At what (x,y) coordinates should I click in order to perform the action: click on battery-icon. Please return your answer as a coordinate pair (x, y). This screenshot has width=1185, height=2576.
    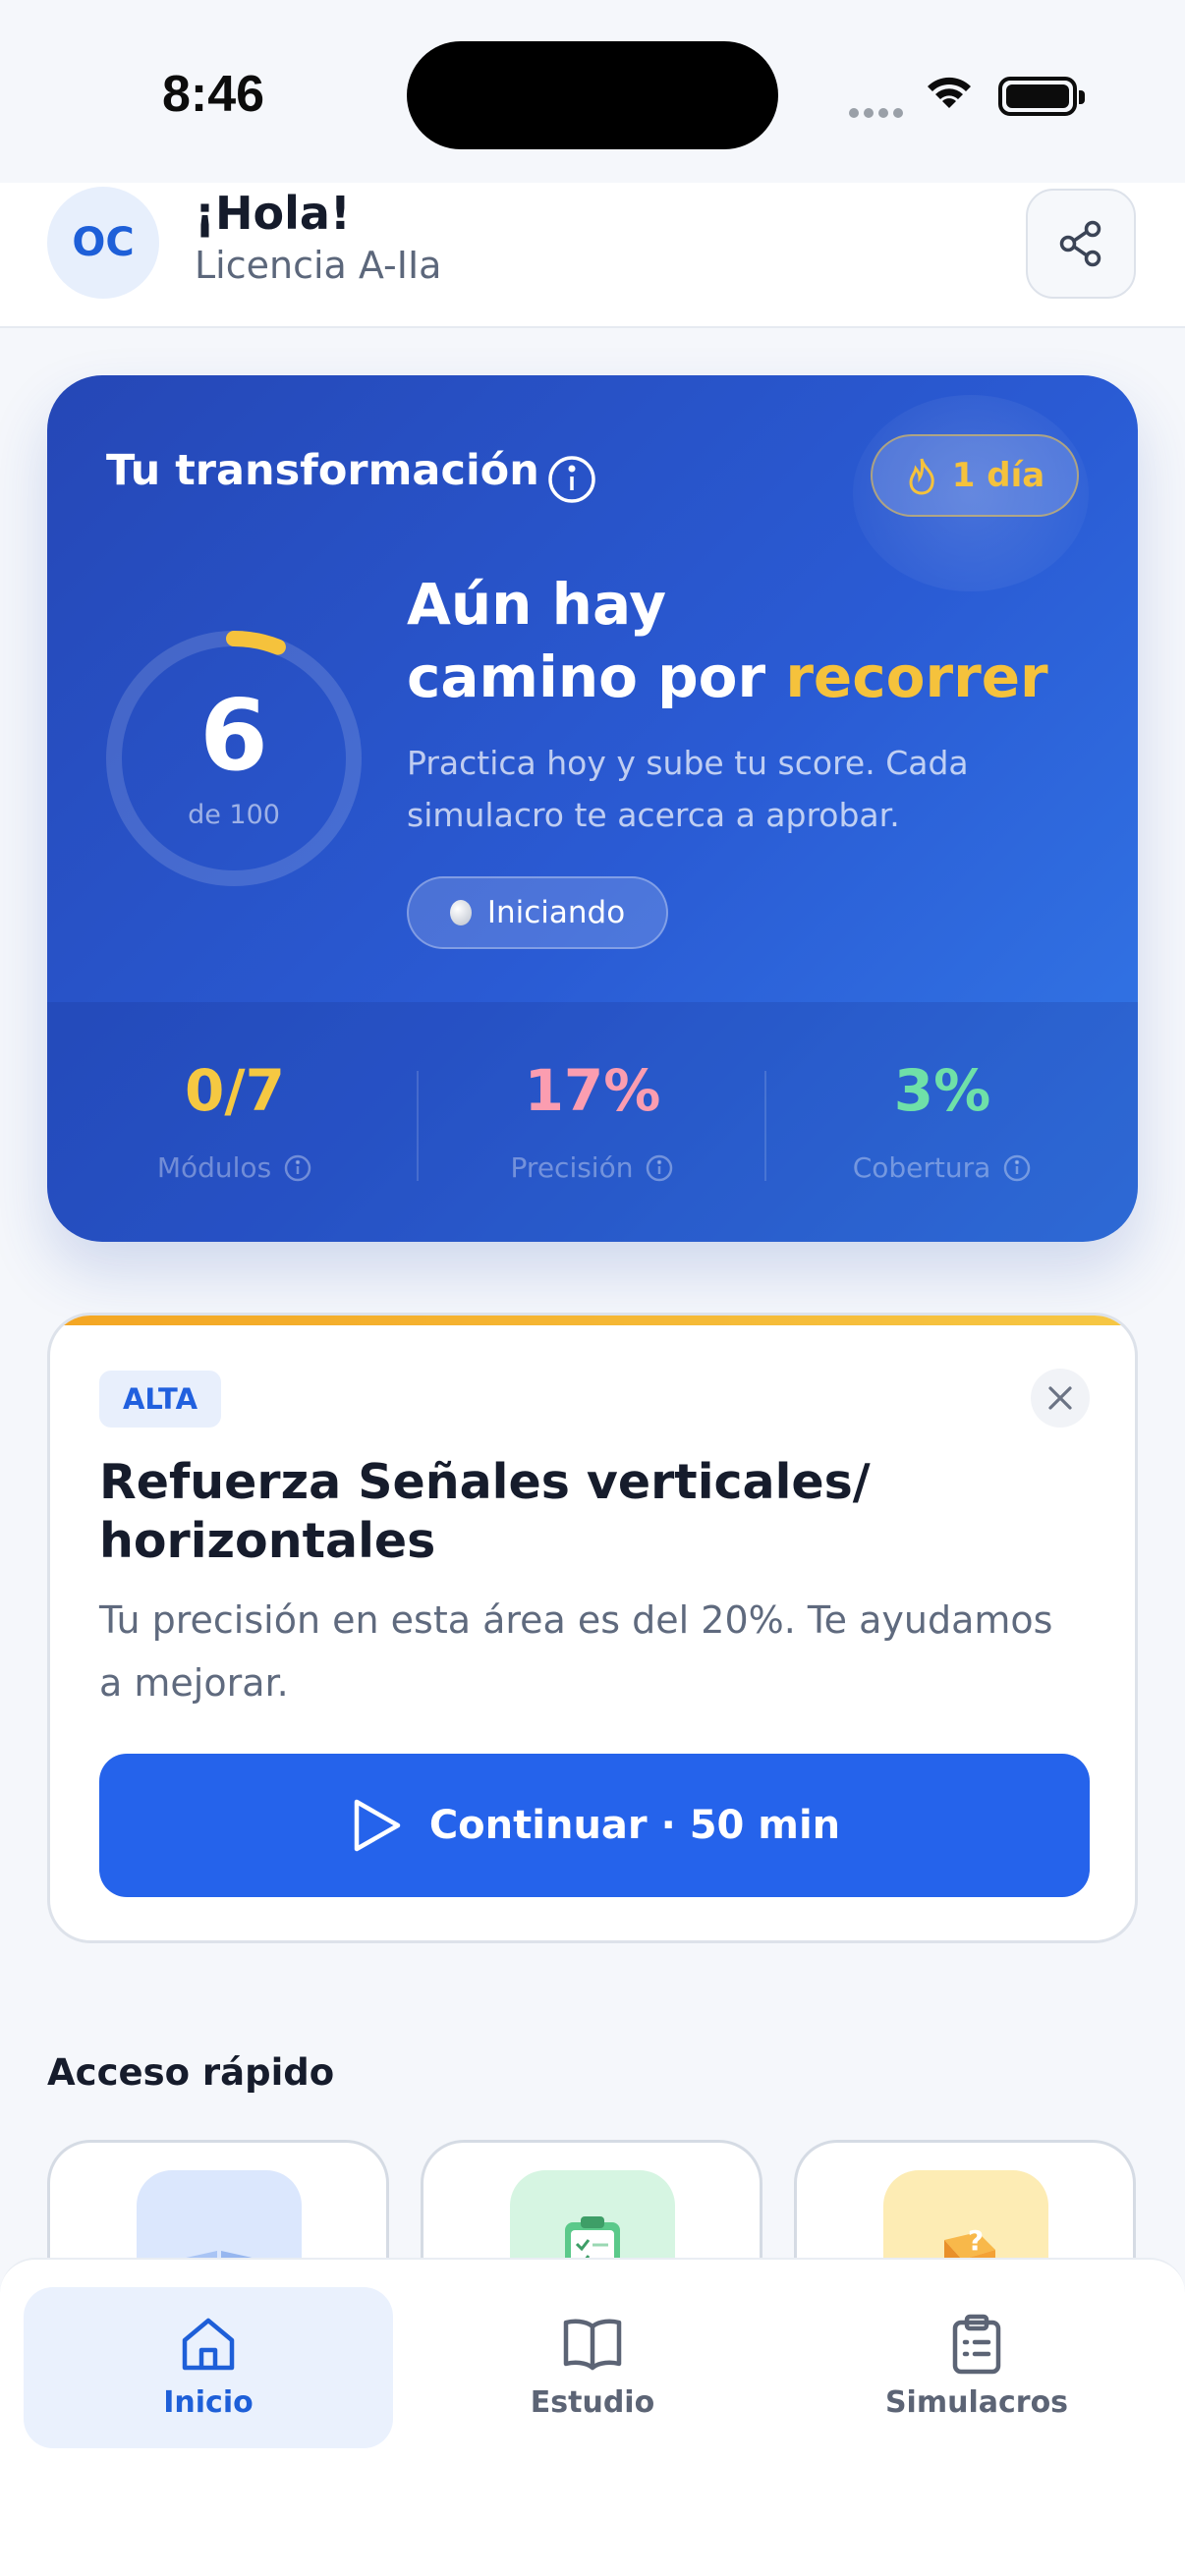
    Looking at the image, I should click on (1041, 96).